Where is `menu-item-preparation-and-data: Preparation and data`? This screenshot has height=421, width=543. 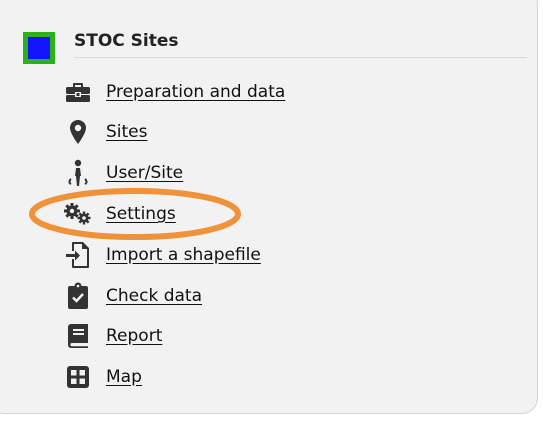
menu-item-preparation-and-data: Preparation and data is located at coordinates (173, 92).